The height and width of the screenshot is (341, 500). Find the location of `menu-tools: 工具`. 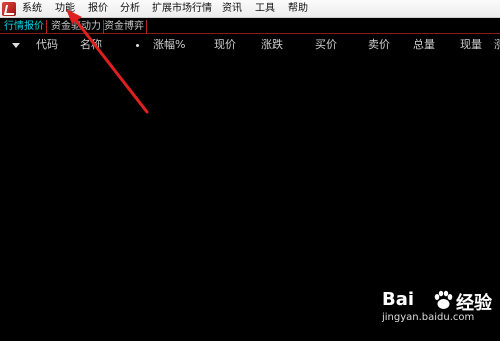

menu-tools: 工具 is located at coordinates (265, 9).